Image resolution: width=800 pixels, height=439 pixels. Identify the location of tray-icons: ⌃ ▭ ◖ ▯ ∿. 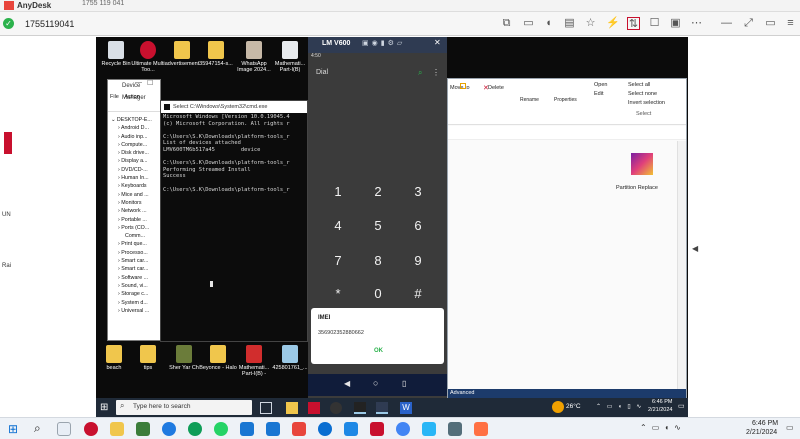
(619, 406).